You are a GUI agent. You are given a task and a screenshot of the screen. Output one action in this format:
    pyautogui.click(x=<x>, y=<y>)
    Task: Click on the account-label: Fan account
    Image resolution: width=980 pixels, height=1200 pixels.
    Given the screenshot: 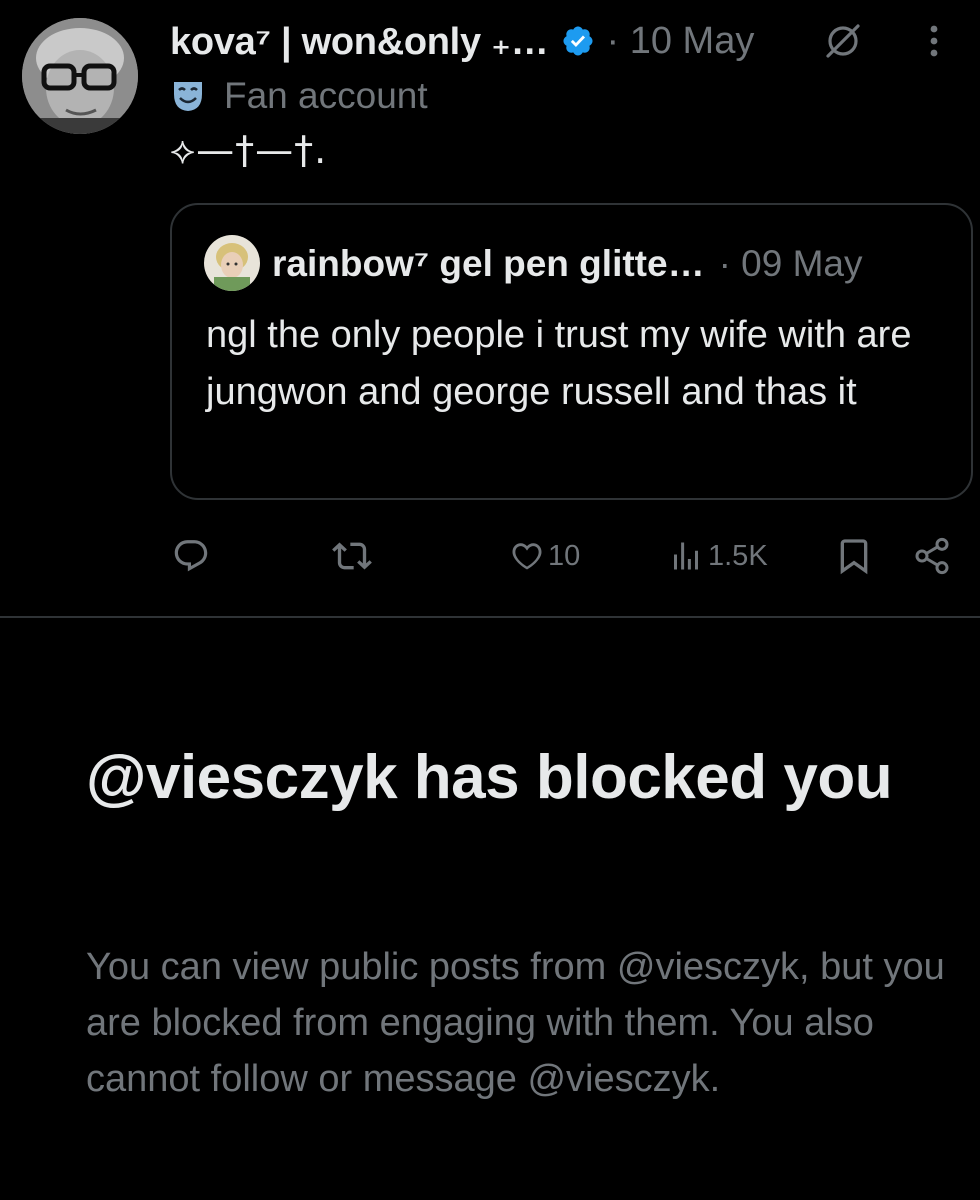 What is the action you would take?
    pyautogui.click(x=299, y=96)
    